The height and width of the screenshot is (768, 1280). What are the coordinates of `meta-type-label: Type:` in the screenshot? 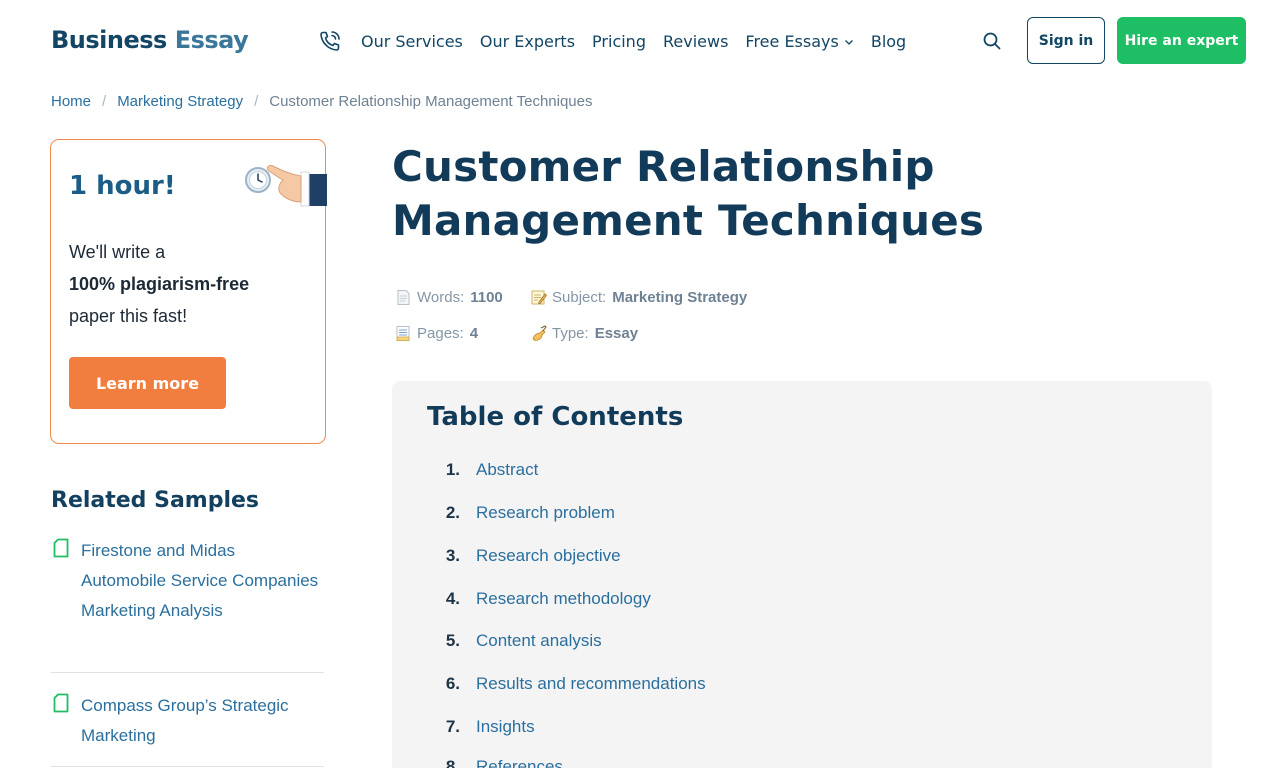 It's located at (570, 333).